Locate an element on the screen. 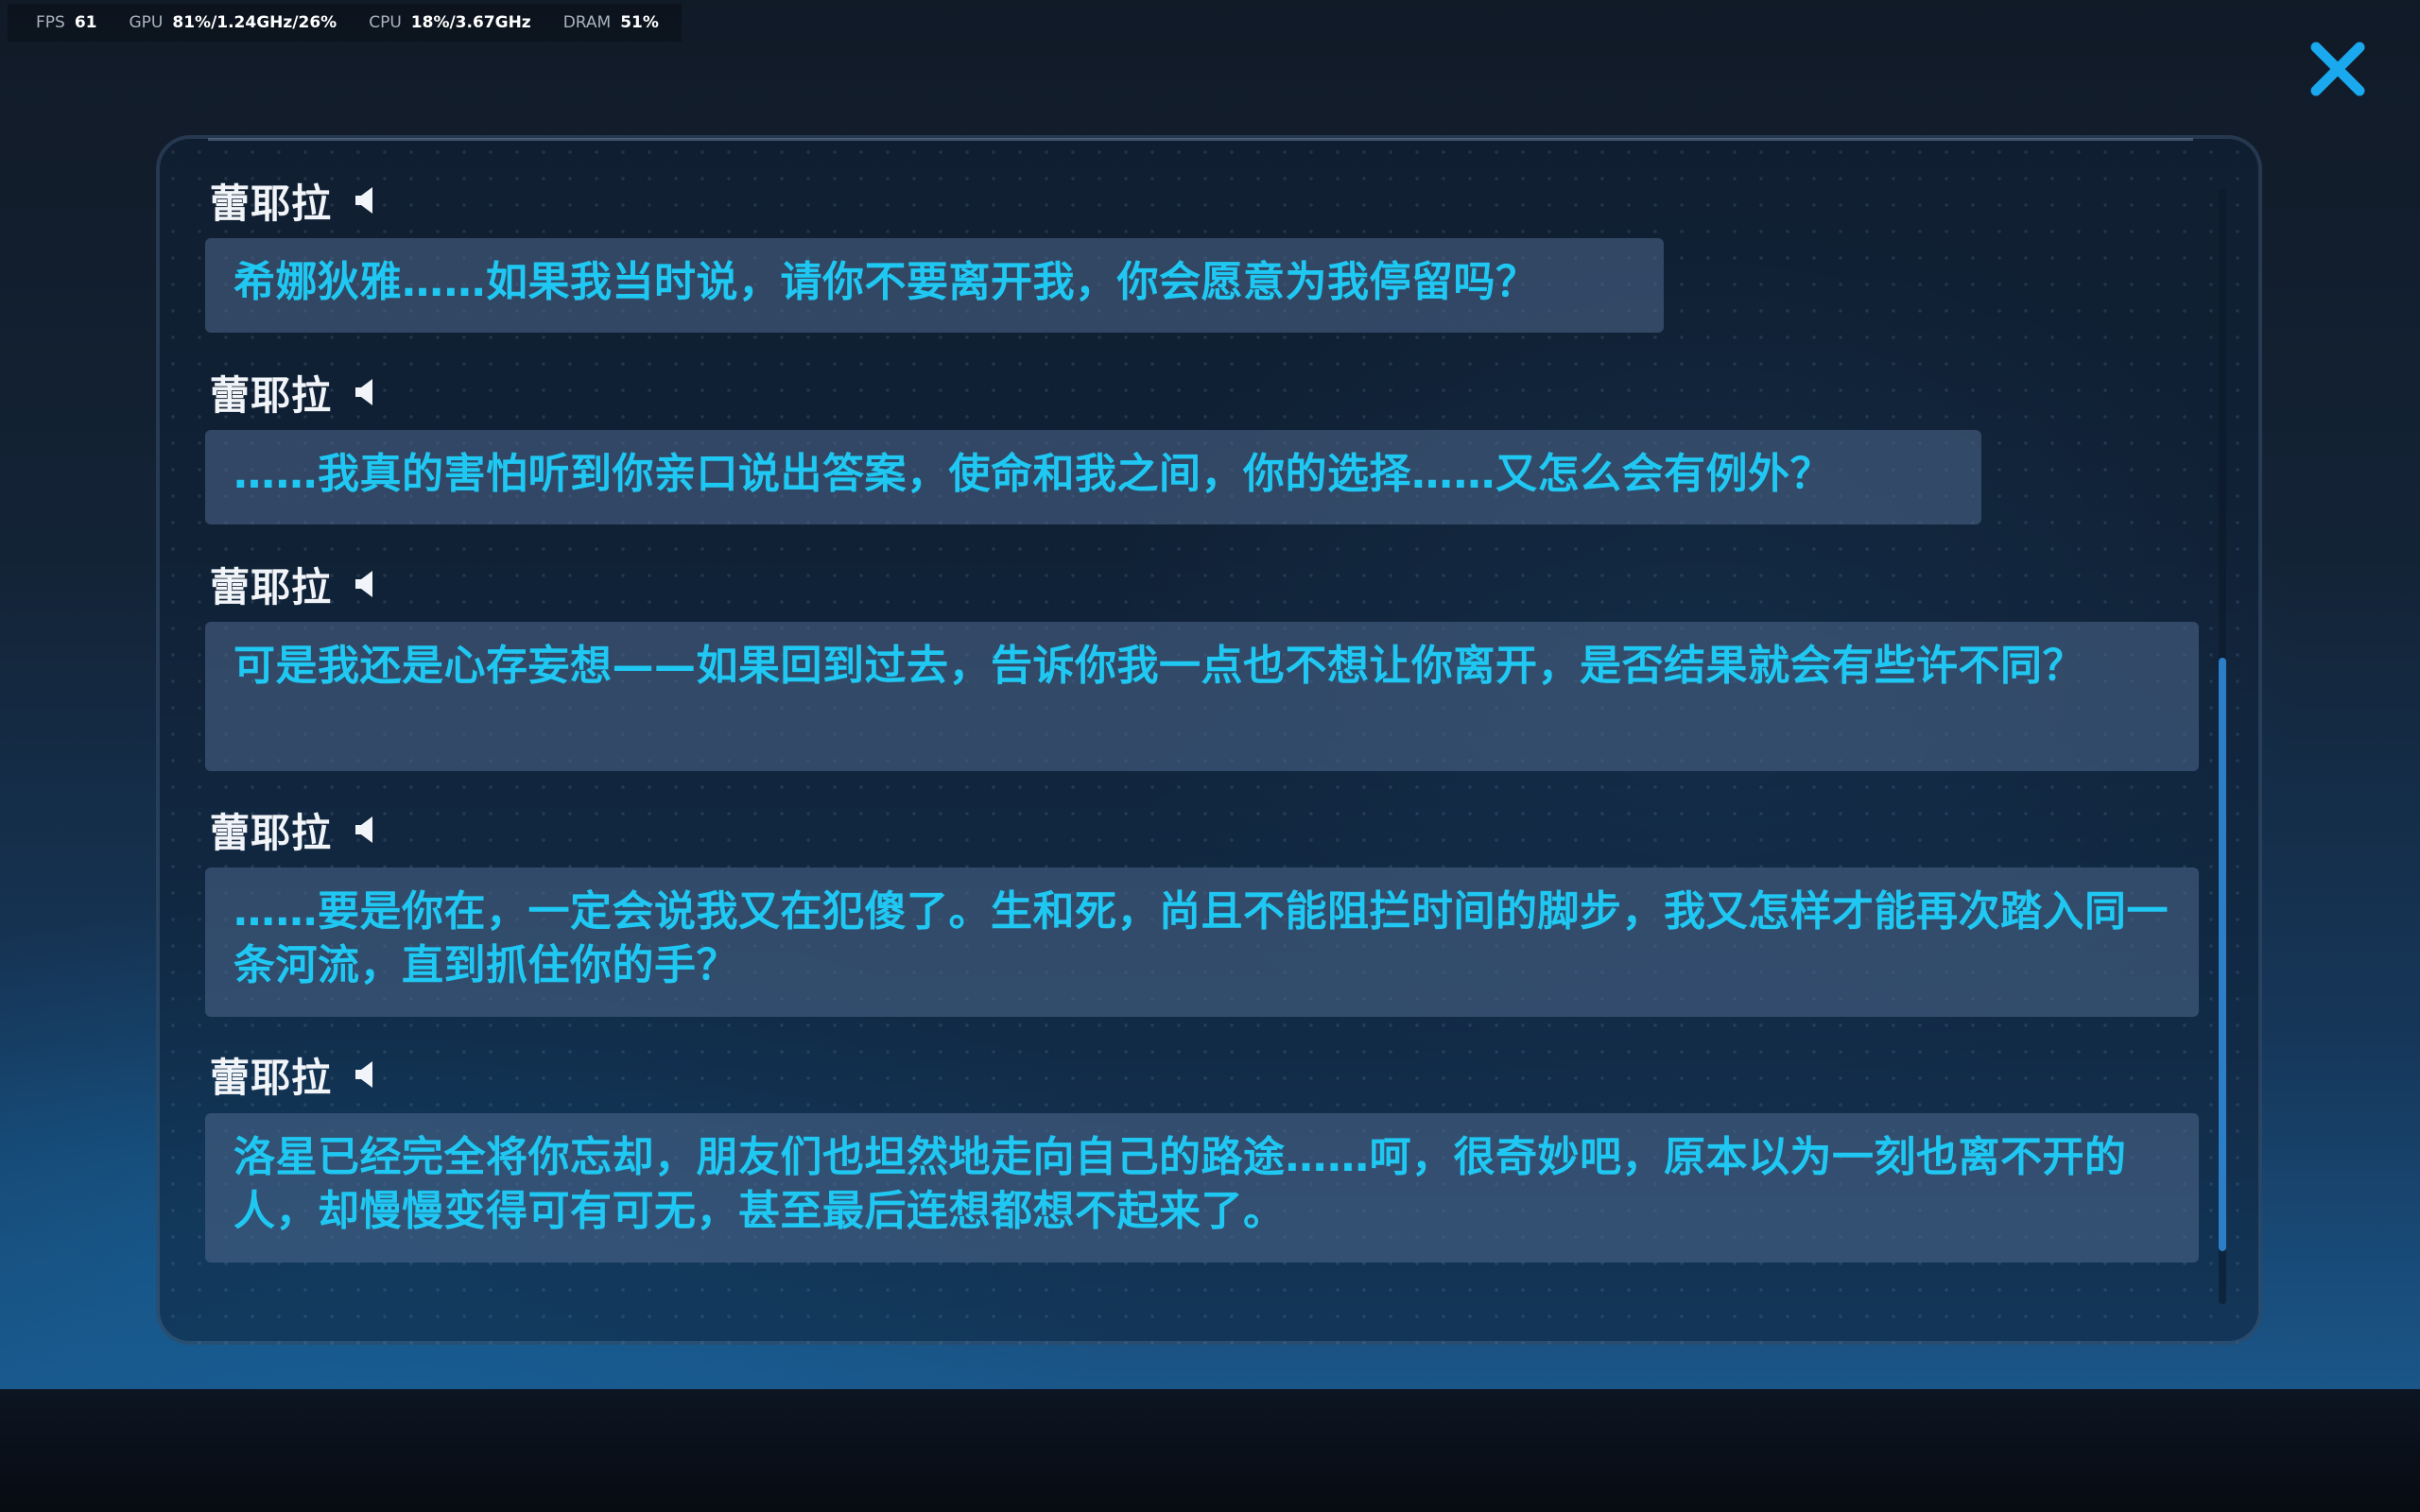 The width and height of the screenshot is (2420, 1512). dialogue-line: 希娜狄雅……如果我当时说，请你不要离开我，你会愿意为我停留吗？ is located at coordinates (934, 285).